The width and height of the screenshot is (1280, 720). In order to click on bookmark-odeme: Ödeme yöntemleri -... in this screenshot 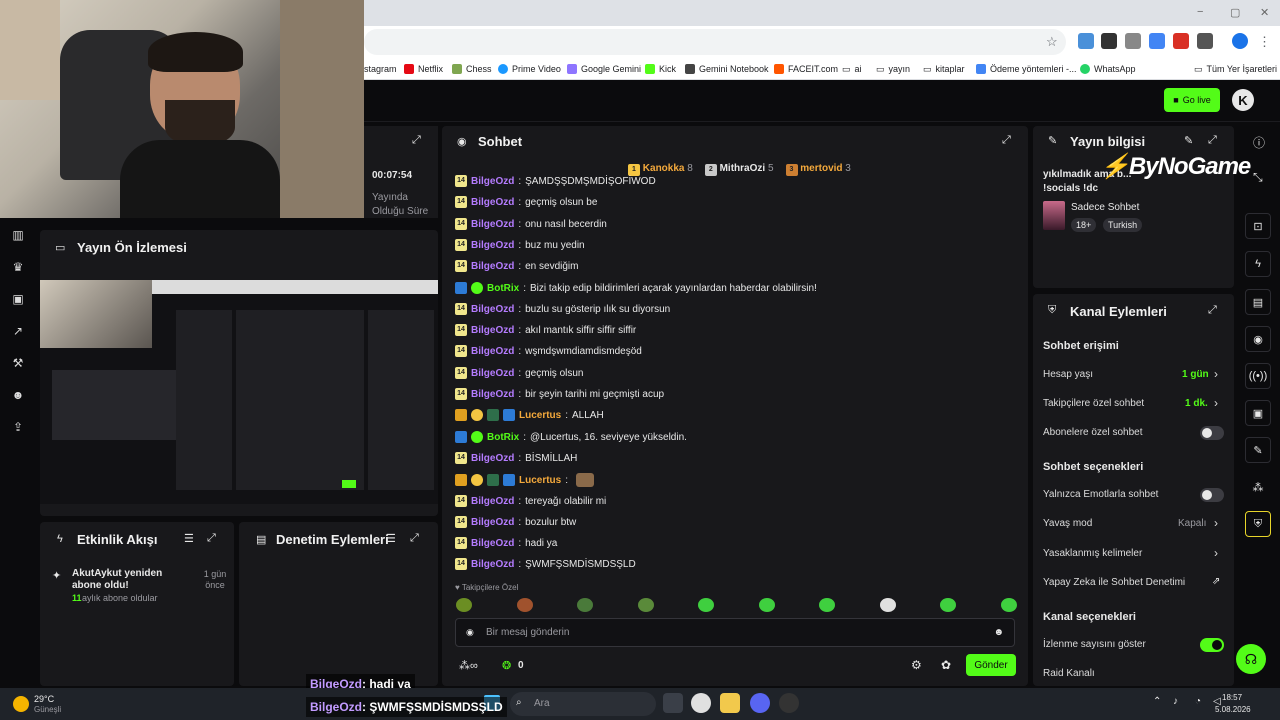, I will do `click(1026, 69)`.